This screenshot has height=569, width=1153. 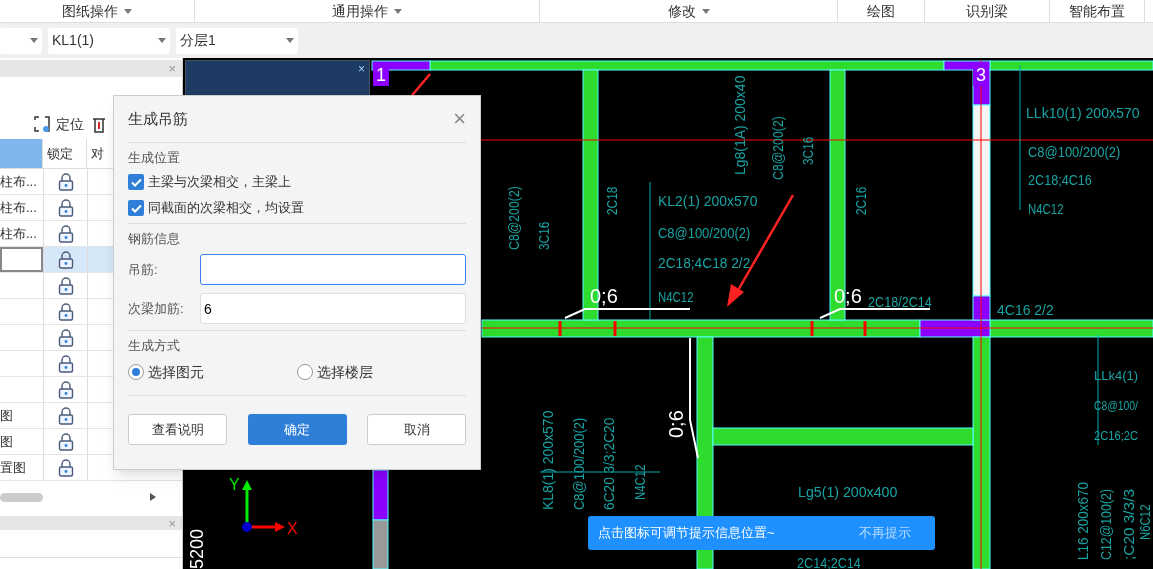 What do you see at coordinates (90, 11) in the screenshot?
I see `ribbon-group-label: 图纸操作` at bounding box center [90, 11].